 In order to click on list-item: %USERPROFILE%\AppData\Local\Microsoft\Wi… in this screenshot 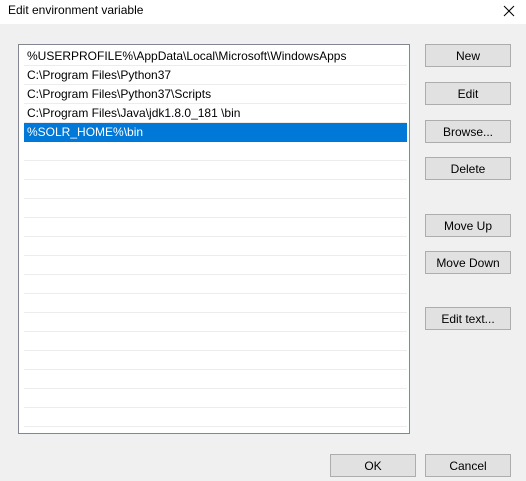, I will do `click(215, 56)`.